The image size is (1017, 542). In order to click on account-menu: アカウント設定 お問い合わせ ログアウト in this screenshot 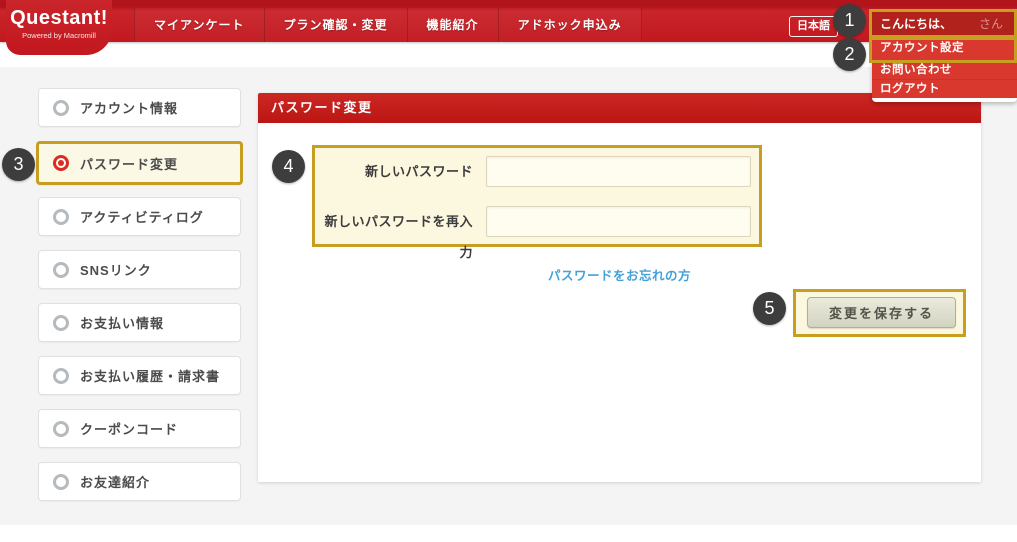, I will do `click(944, 67)`.